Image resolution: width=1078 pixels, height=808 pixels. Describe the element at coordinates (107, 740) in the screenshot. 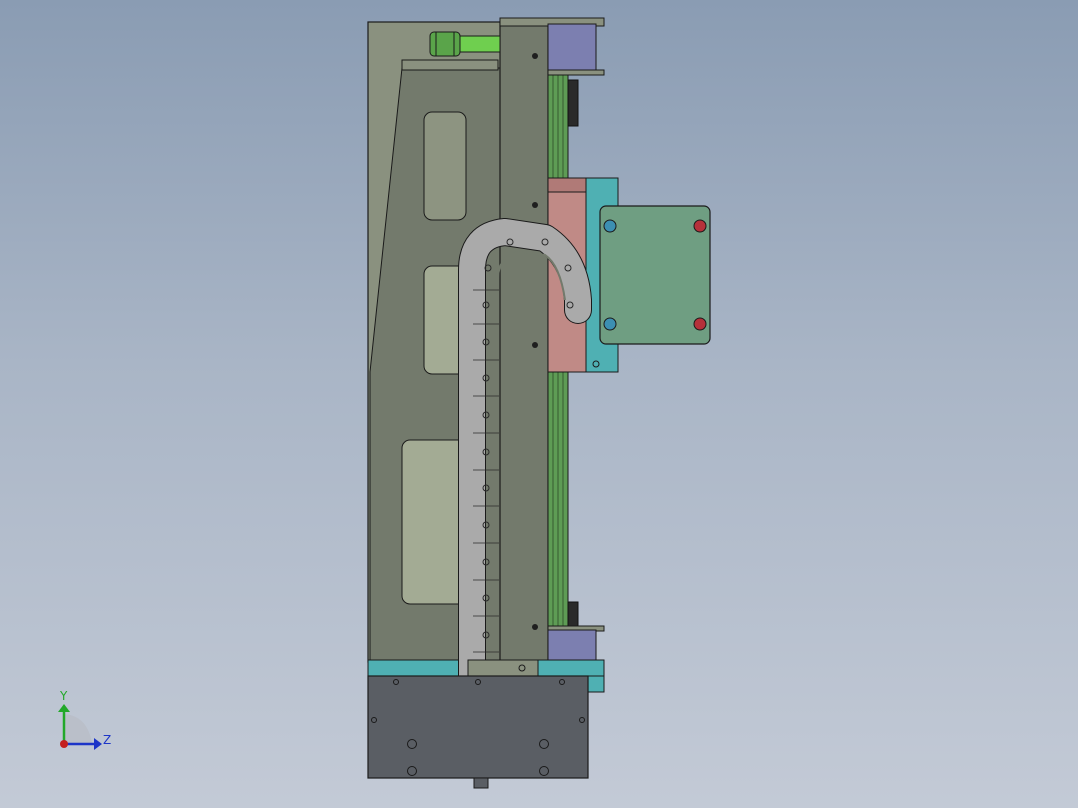

I see `z-axis-label: Z` at that location.